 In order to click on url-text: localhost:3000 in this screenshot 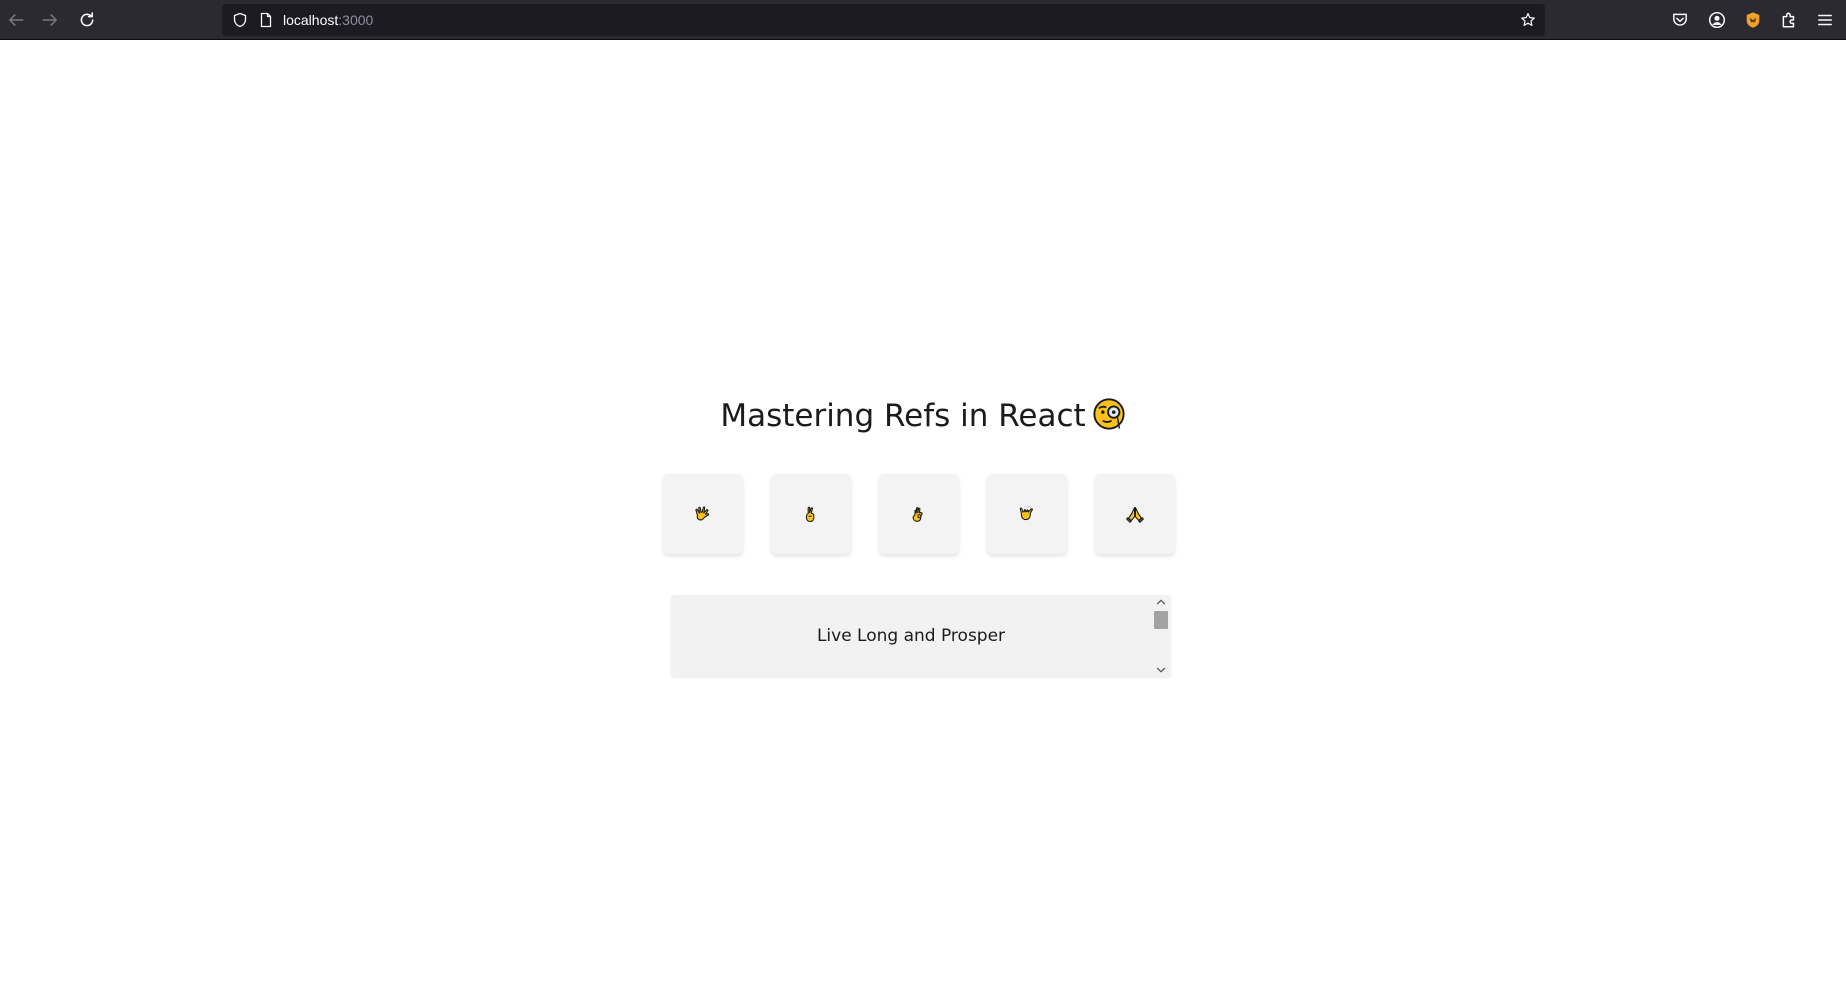, I will do `click(328, 20)`.